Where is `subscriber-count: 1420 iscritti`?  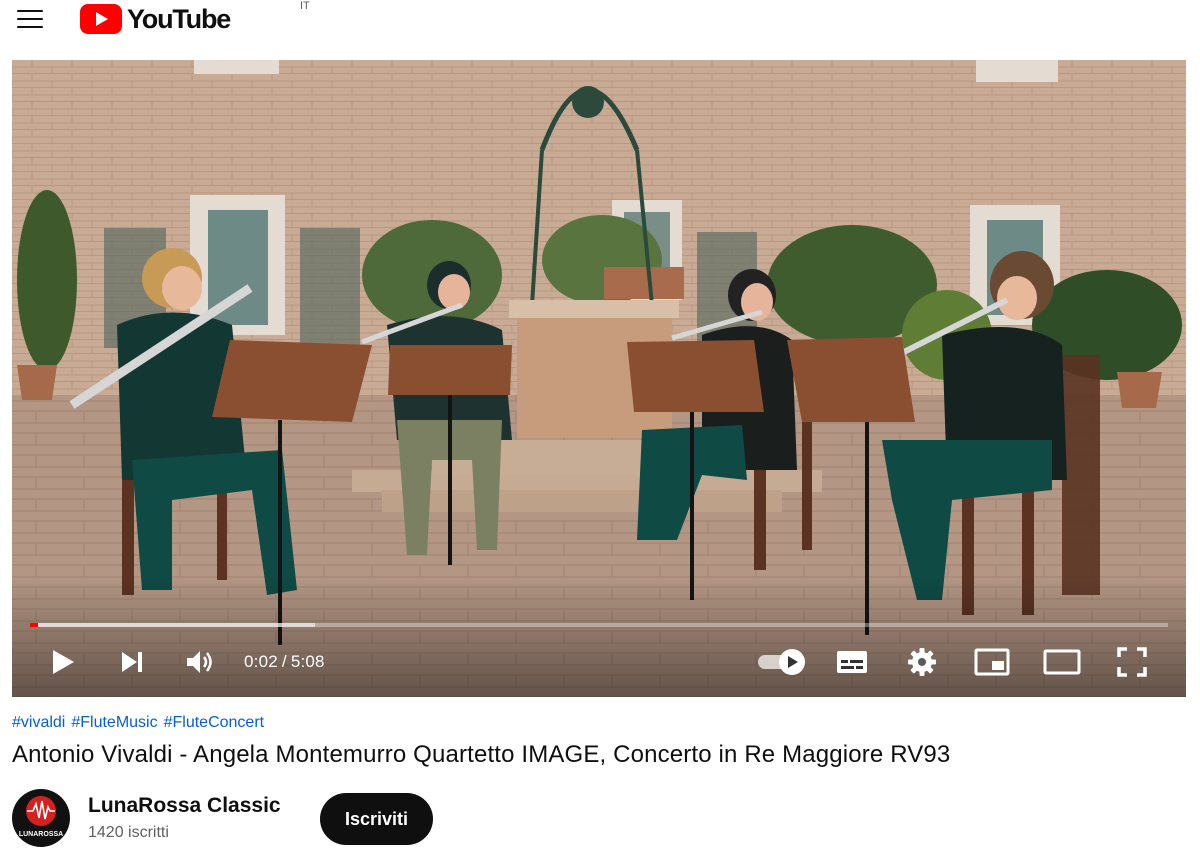
subscriber-count: 1420 iscritti is located at coordinates (128, 832).